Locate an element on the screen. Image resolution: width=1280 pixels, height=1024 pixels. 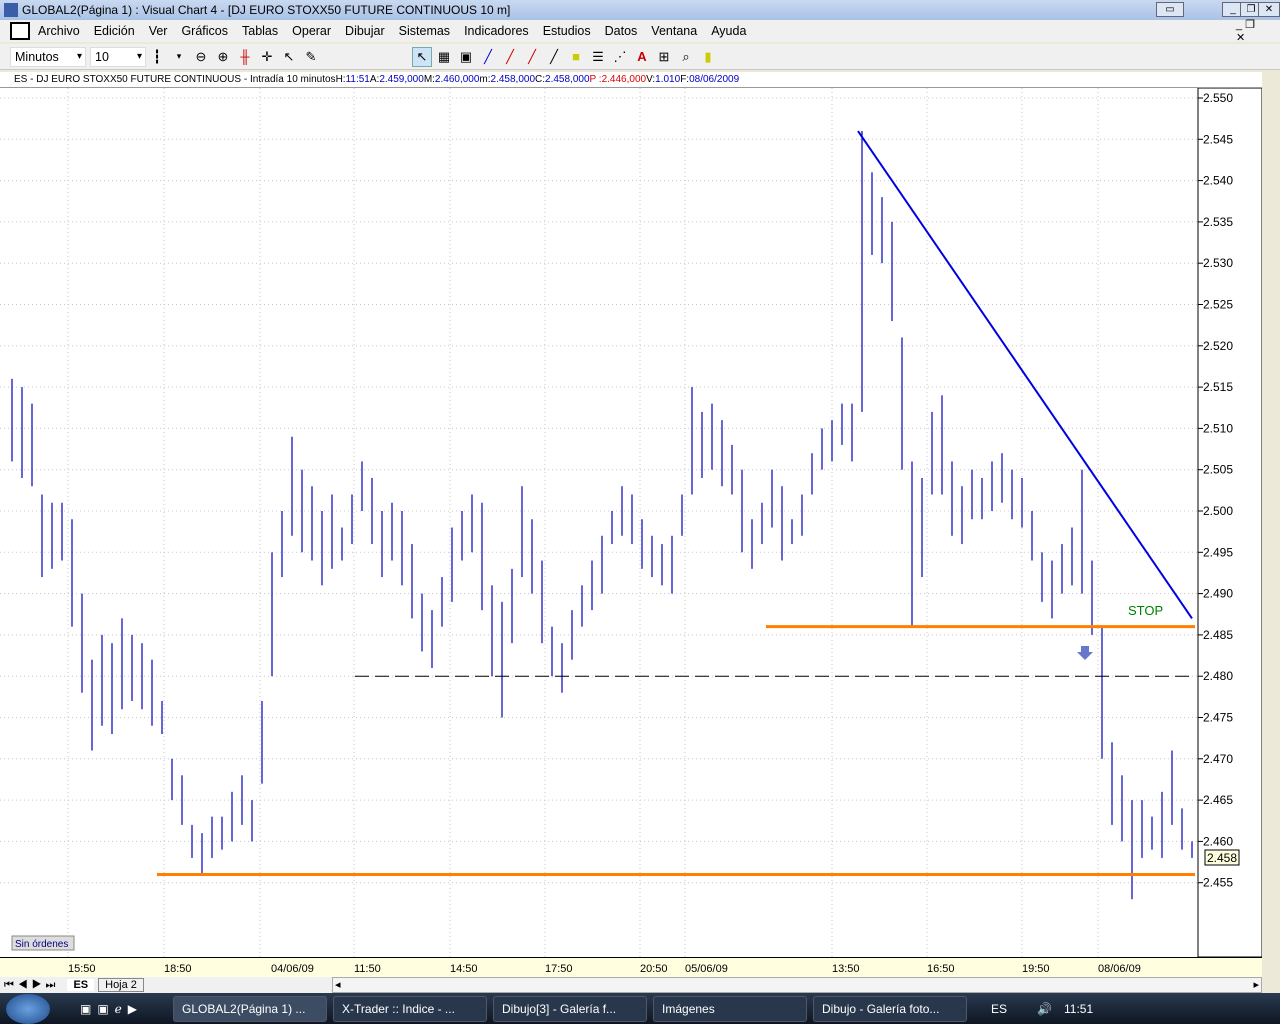
zoom-out-icon: ⊖ is located at coordinates (201, 57).